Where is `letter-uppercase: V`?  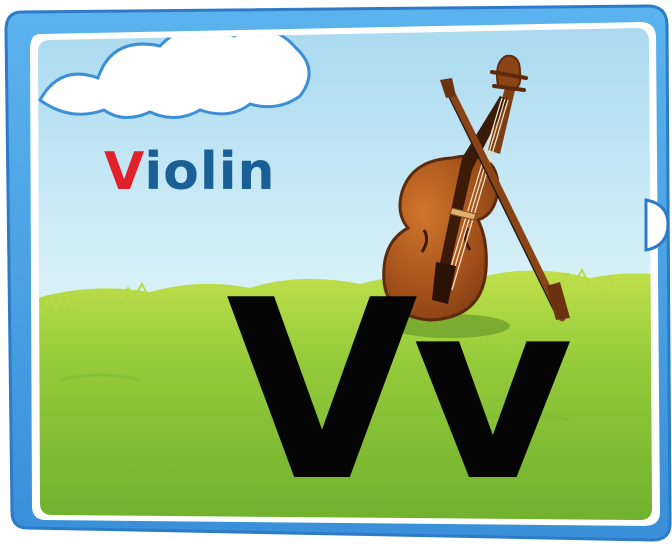
letter-uppercase: V is located at coordinates (322, 392).